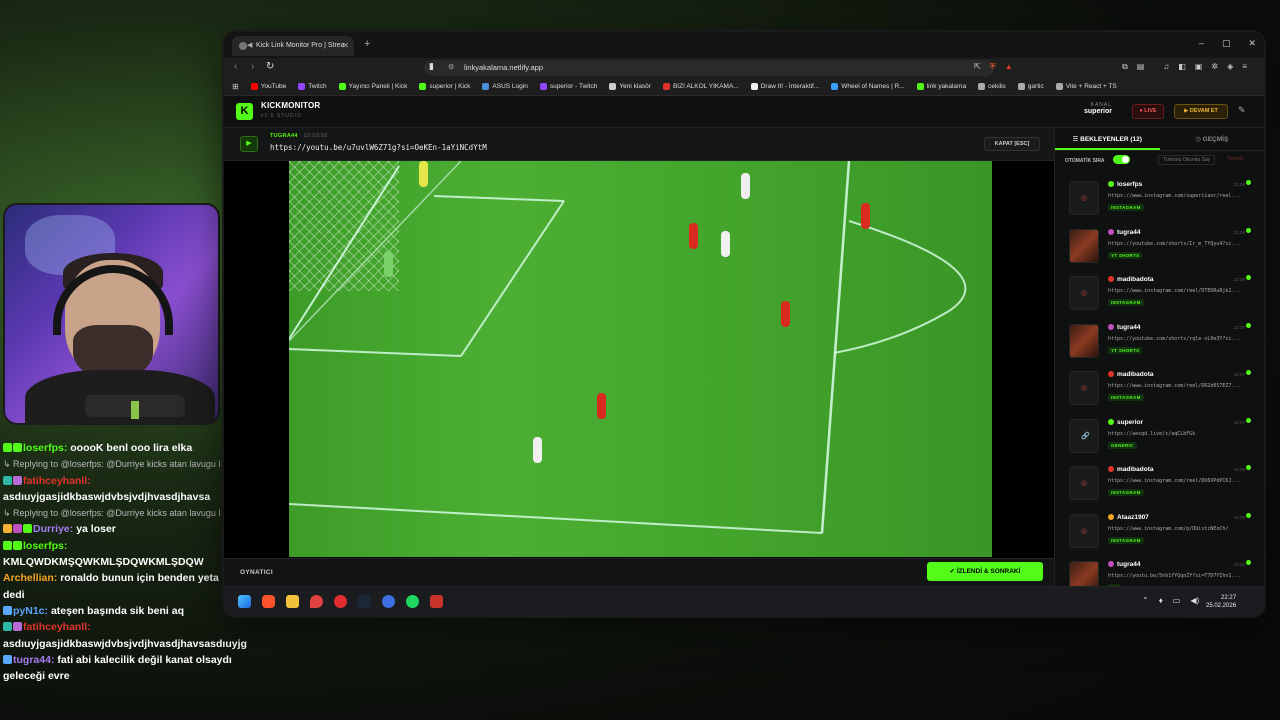 The width and height of the screenshot is (1280, 720). I want to click on volume-icon: ◀), so click(1194, 600).